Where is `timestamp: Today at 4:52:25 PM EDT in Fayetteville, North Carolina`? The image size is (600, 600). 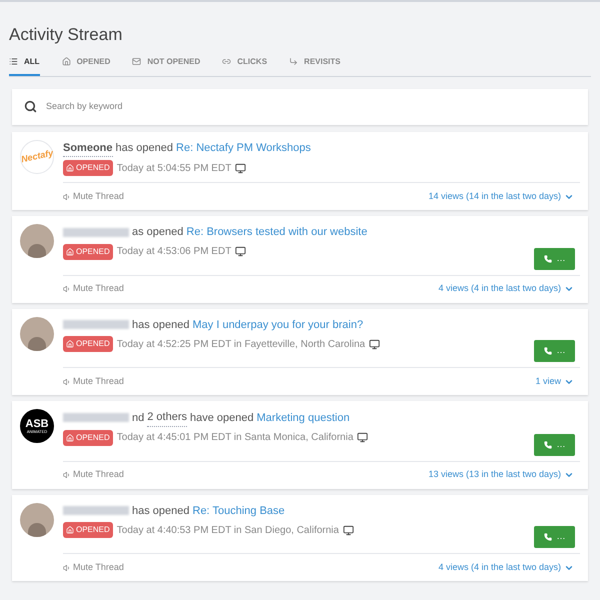
timestamp: Today at 4:52:25 PM EDT in Fayetteville, North Carolina is located at coordinates (241, 345).